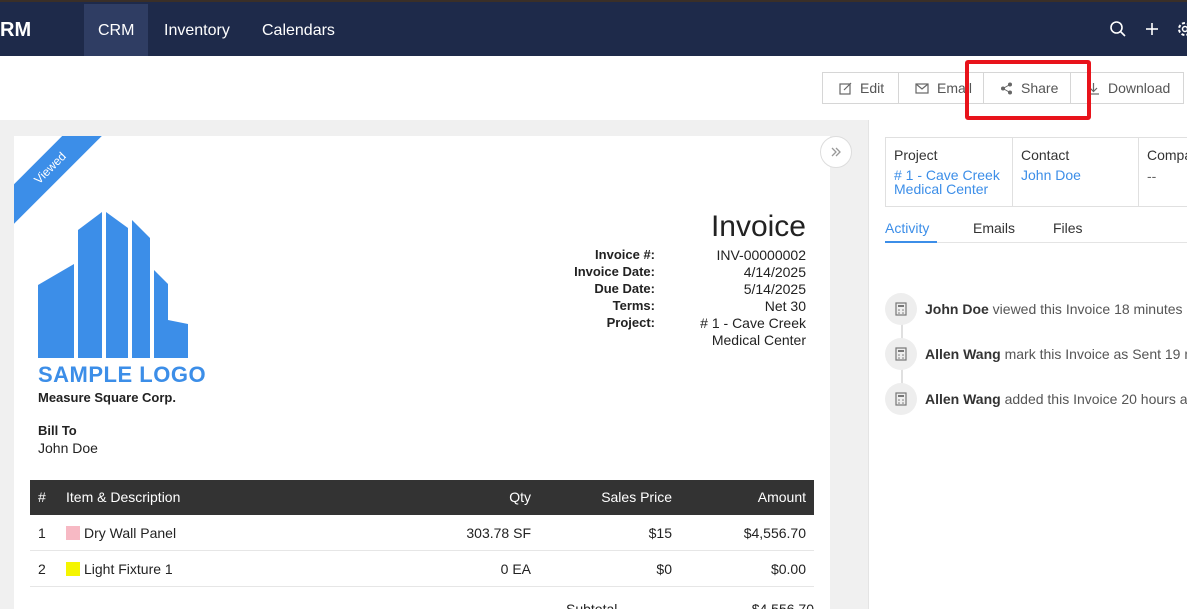  What do you see at coordinates (664, 569) in the screenshot?
I see `row-price: $0` at bounding box center [664, 569].